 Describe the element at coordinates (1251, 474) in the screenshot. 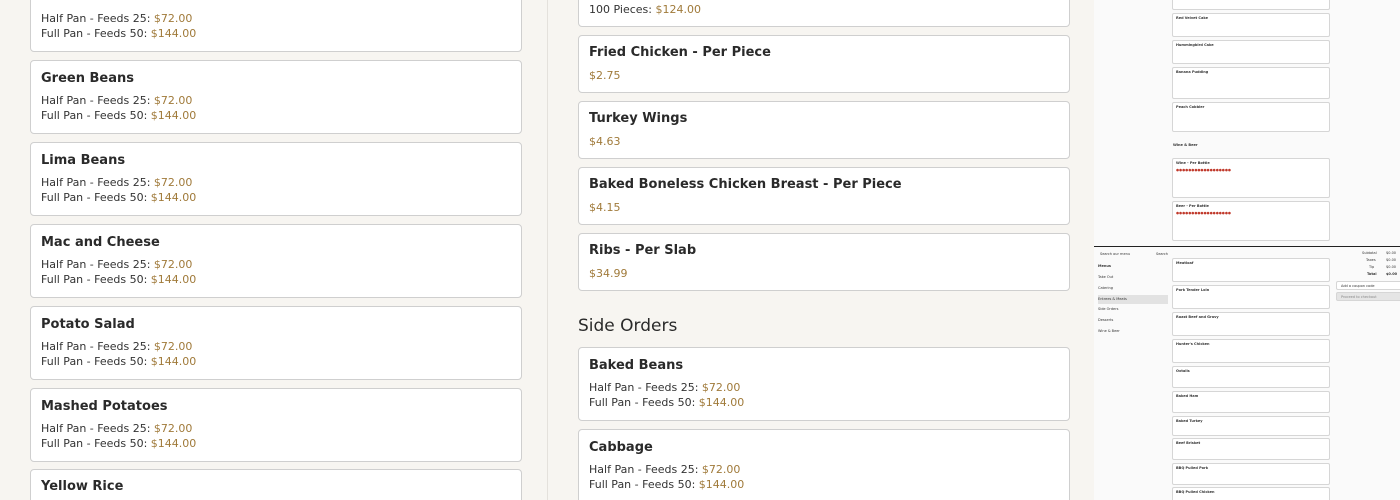

I see `mini-card: BBQ Pulled Pork` at that location.